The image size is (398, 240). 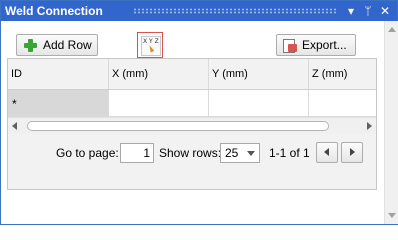 What do you see at coordinates (58, 103) in the screenshot?
I see `new-row-marker: *` at bounding box center [58, 103].